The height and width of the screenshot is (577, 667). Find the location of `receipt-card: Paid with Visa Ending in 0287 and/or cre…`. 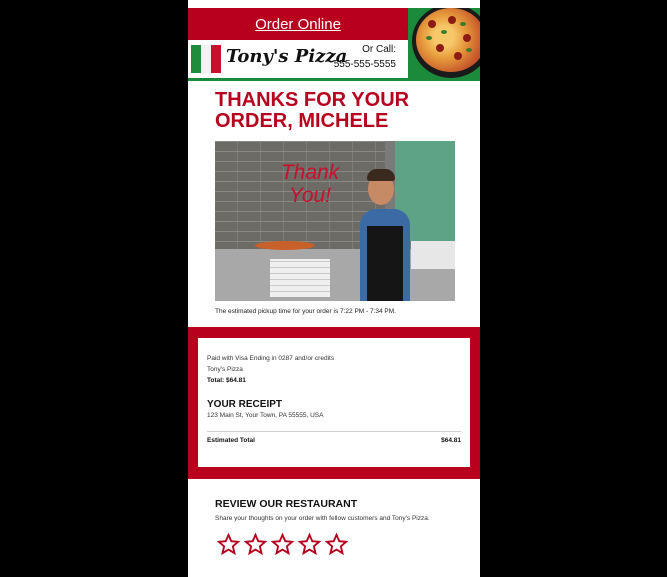

receipt-card: Paid with Visa Ending in 0287 and/or cre… is located at coordinates (334, 402).